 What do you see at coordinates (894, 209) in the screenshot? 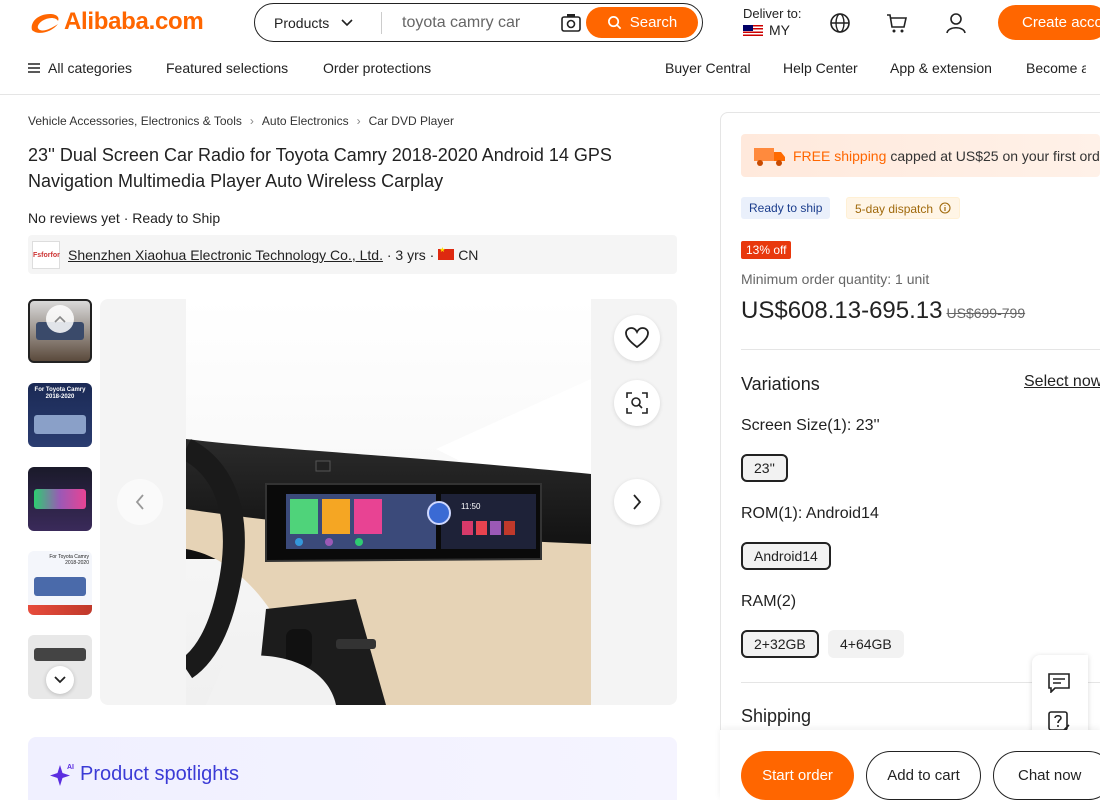
I see `dispatch-badge-label: 5-day dispatch` at bounding box center [894, 209].